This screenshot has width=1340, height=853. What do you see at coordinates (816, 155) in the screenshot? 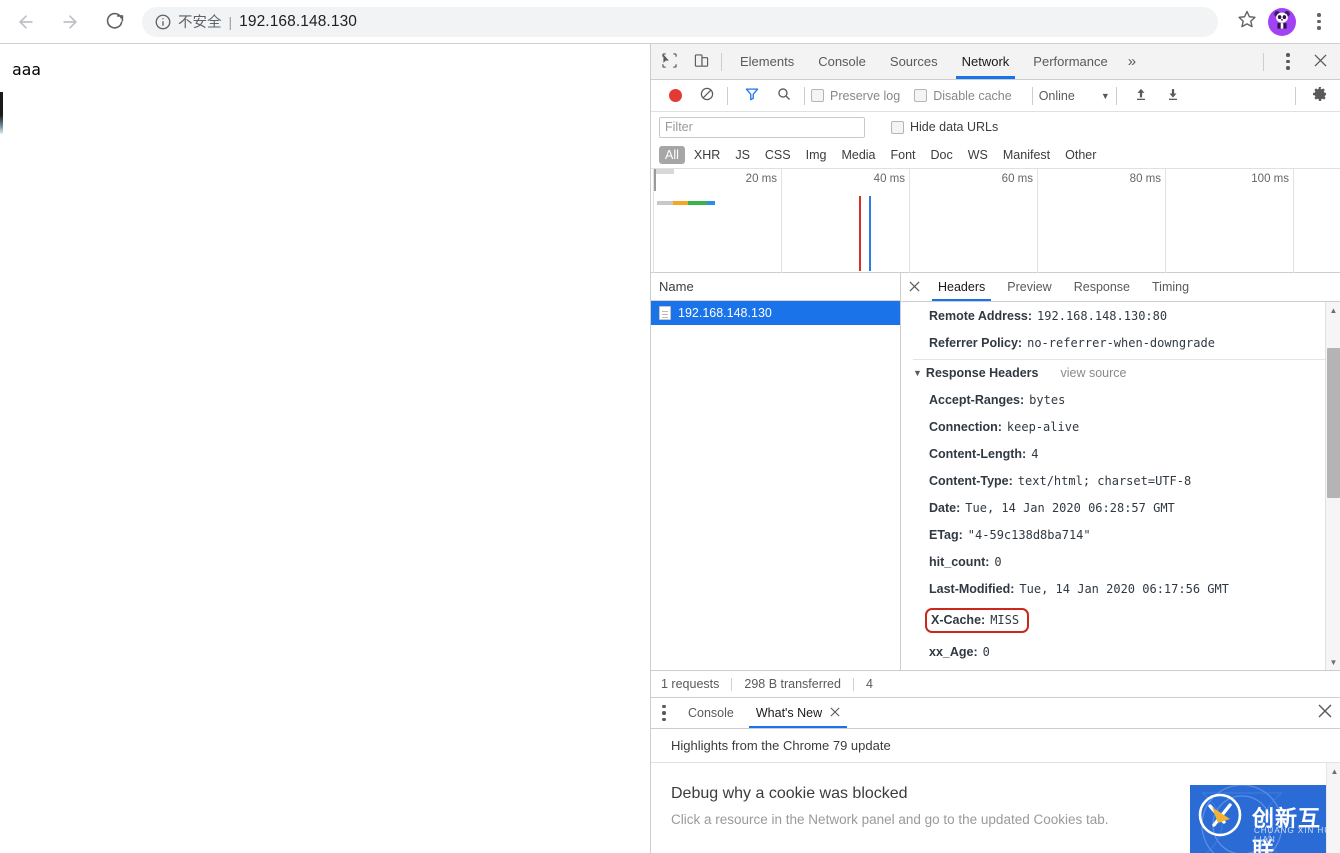
I see `type-chip-img: Img` at bounding box center [816, 155].